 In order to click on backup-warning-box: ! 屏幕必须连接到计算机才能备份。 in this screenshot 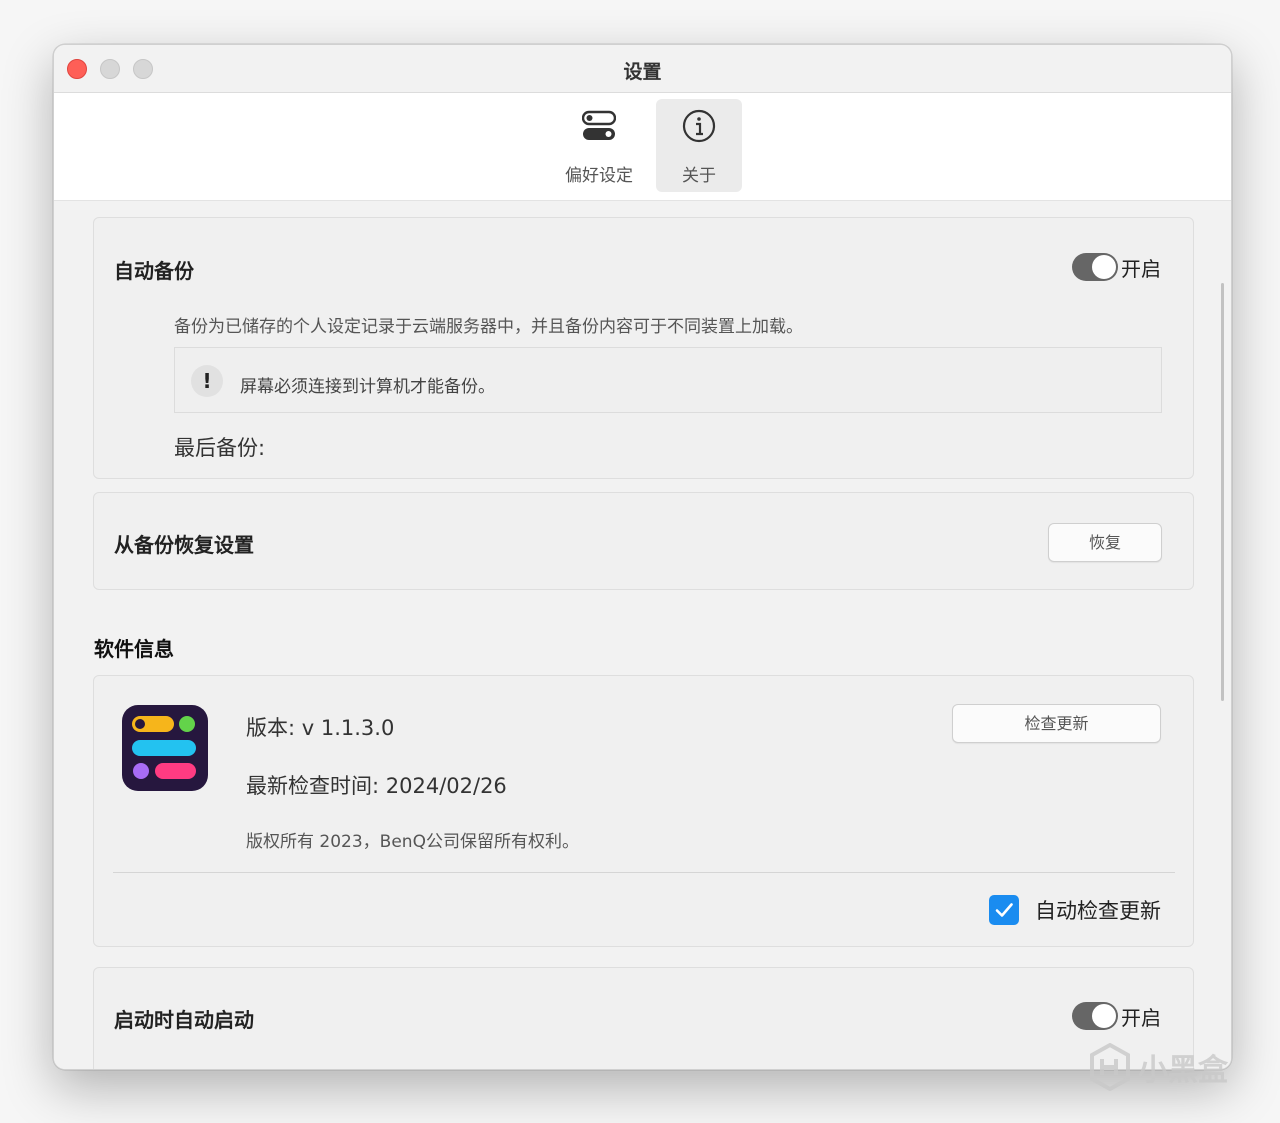, I will do `click(668, 380)`.